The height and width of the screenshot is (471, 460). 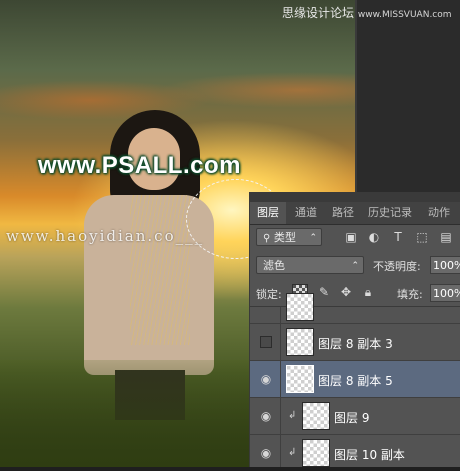 I want to click on blend-mode-label: 滤色, so click(x=274, y=265).